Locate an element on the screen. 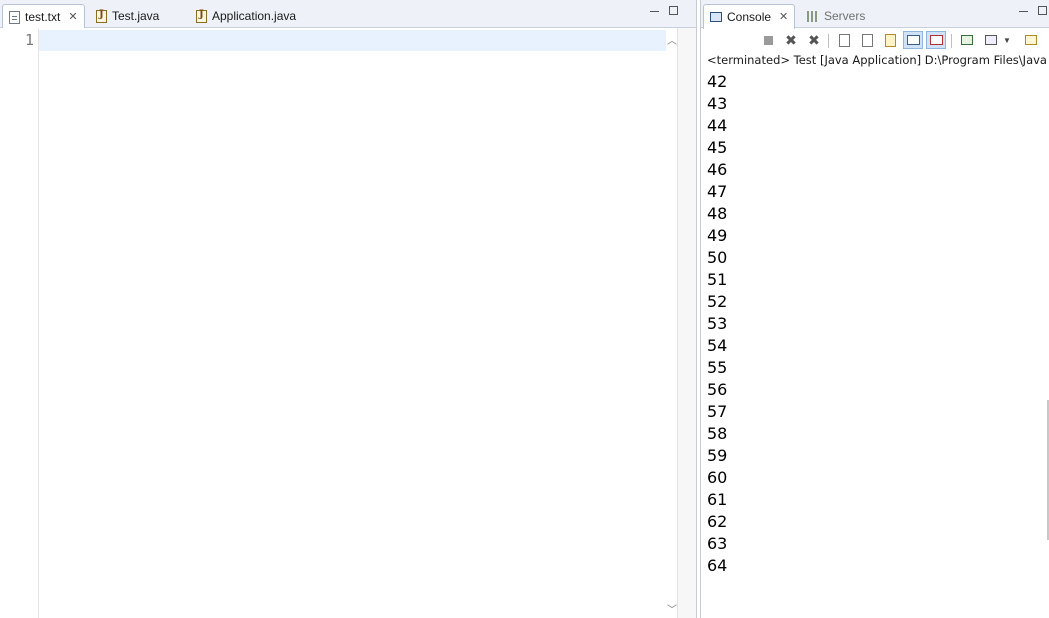 This screenshot has width=1049, height=618. console-output-line: 62 is located at coordinates (717, 521).